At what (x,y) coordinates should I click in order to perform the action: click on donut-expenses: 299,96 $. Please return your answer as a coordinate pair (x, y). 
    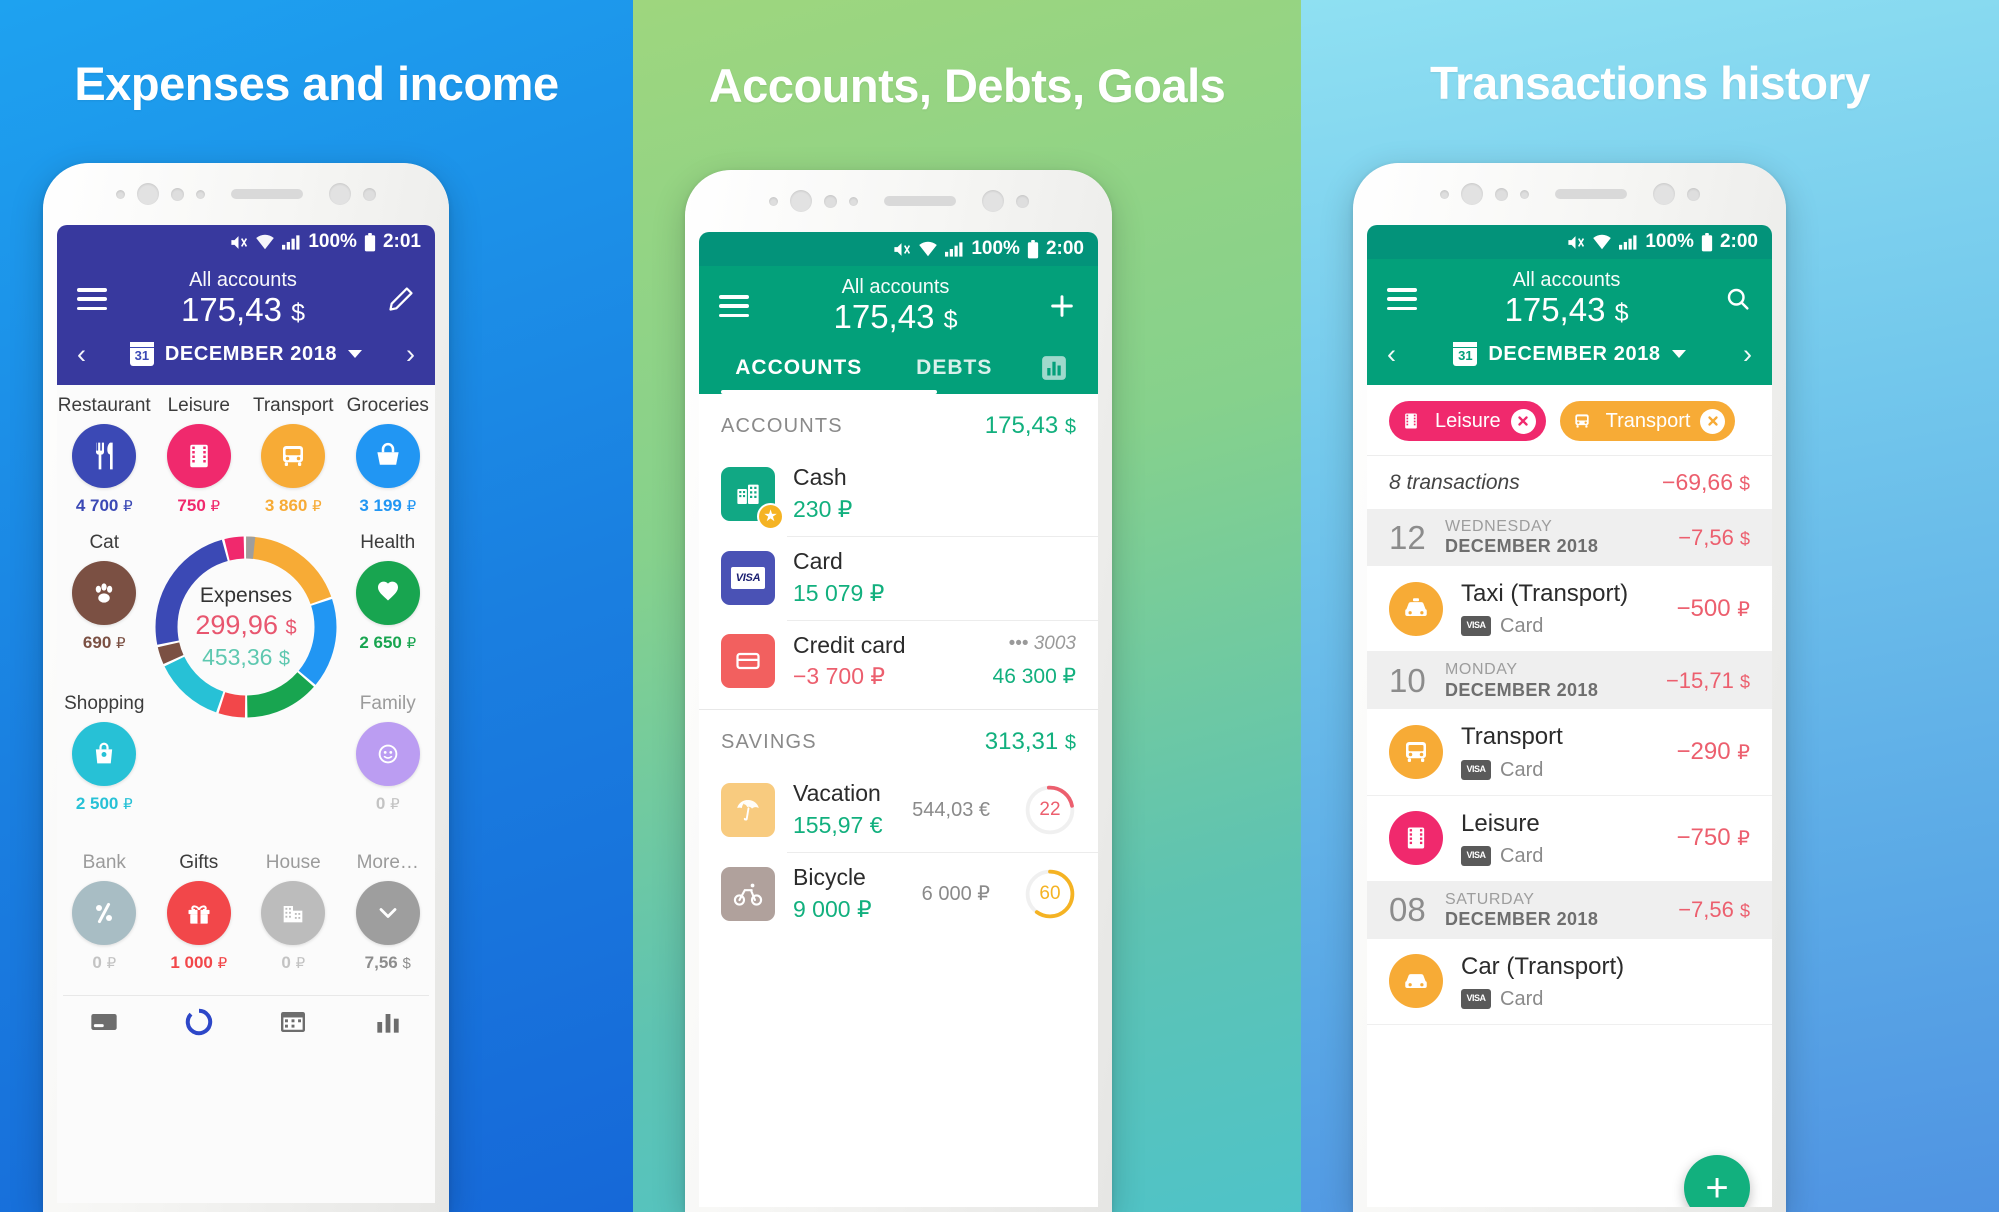
    Looking at the image, I should click on (246, 624).